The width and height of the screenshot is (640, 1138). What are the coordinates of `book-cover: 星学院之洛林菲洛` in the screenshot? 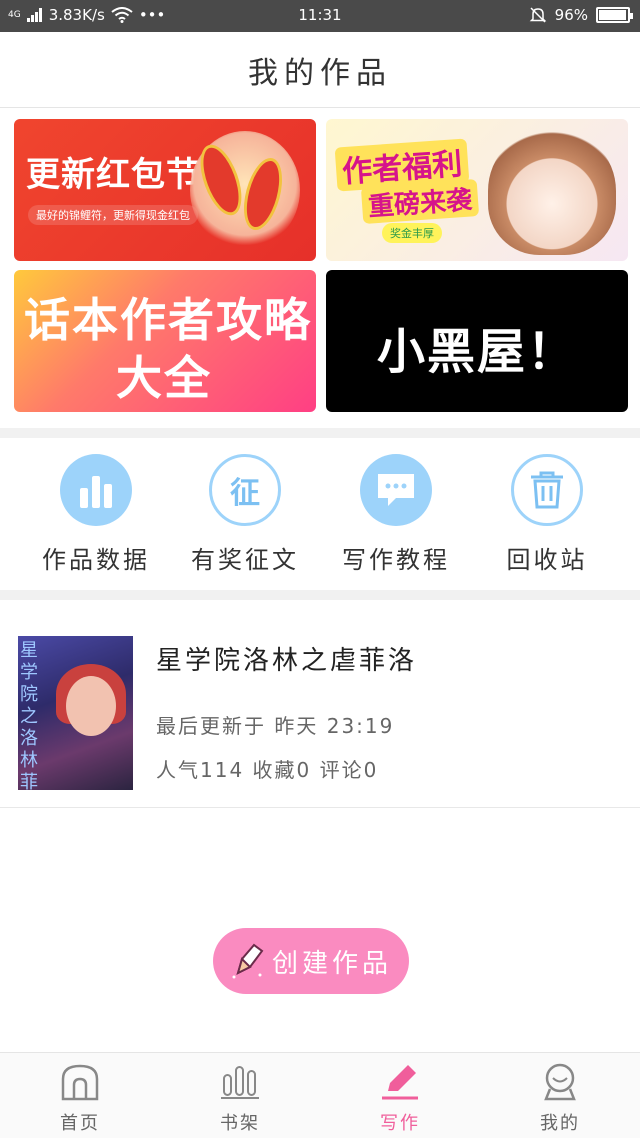 It's located at (75, 713).